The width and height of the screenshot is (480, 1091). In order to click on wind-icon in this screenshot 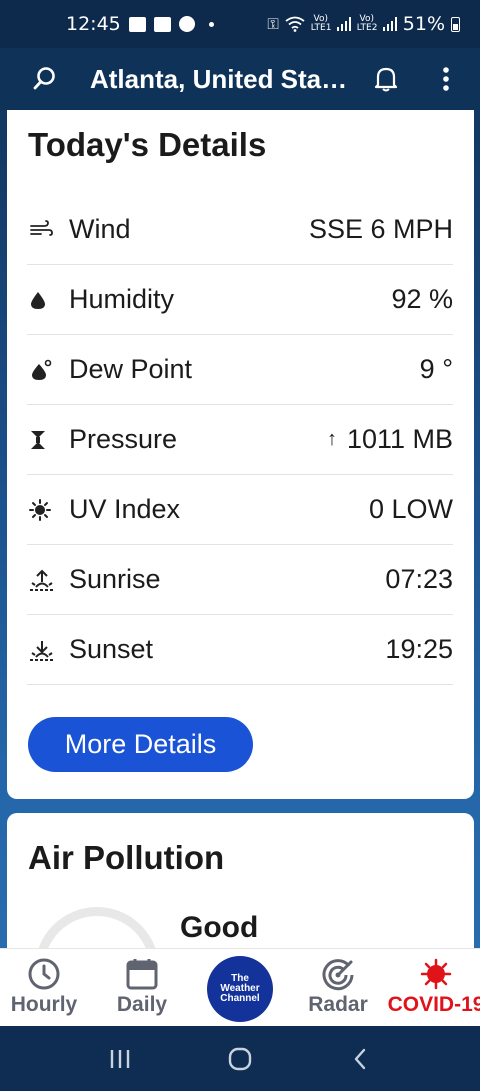, I will do `click(41, 227)`.